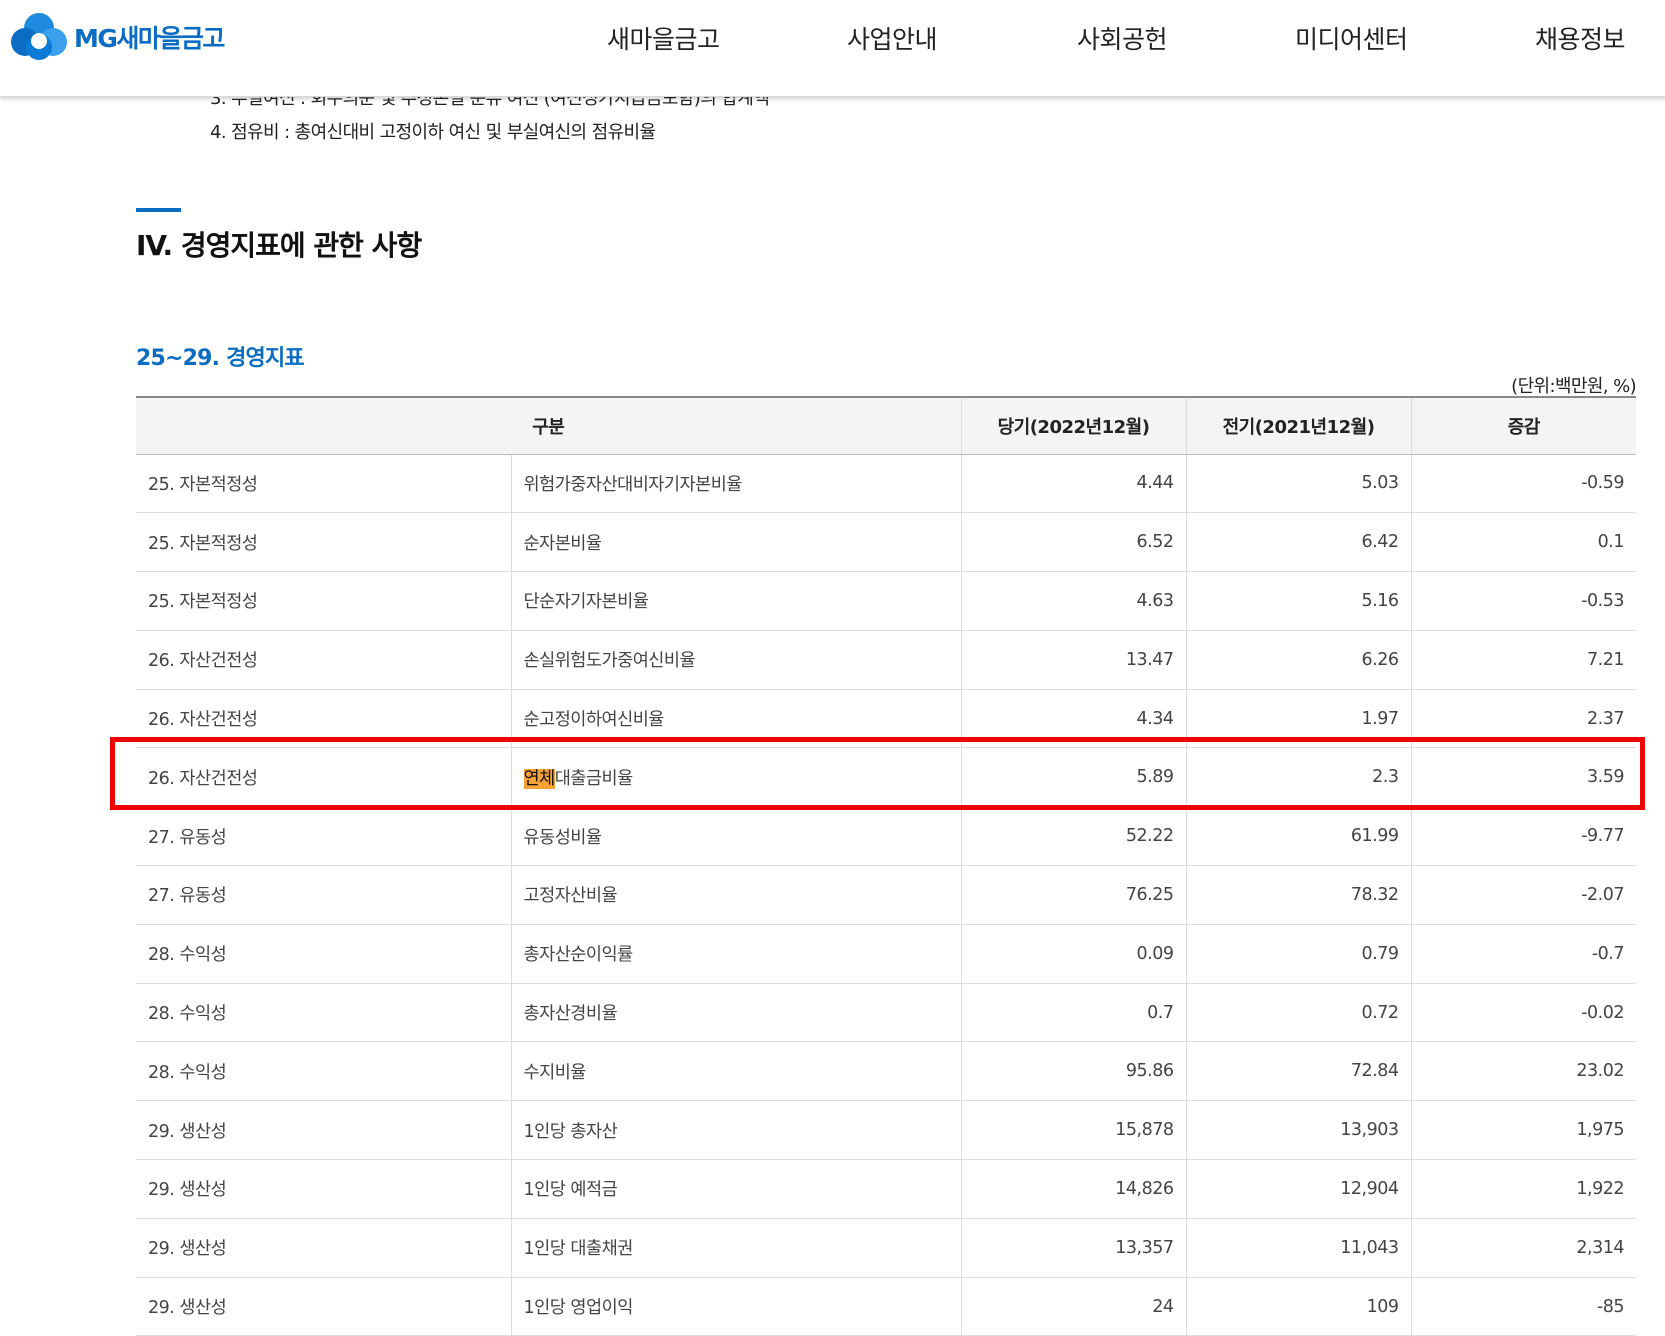 This screenshot has width=1665, height=1336. What do you see at coordinates (735, 719) in the screenshot?
I see `cell-item: 순고정이하여신비율` at bounding box center [735, 719].